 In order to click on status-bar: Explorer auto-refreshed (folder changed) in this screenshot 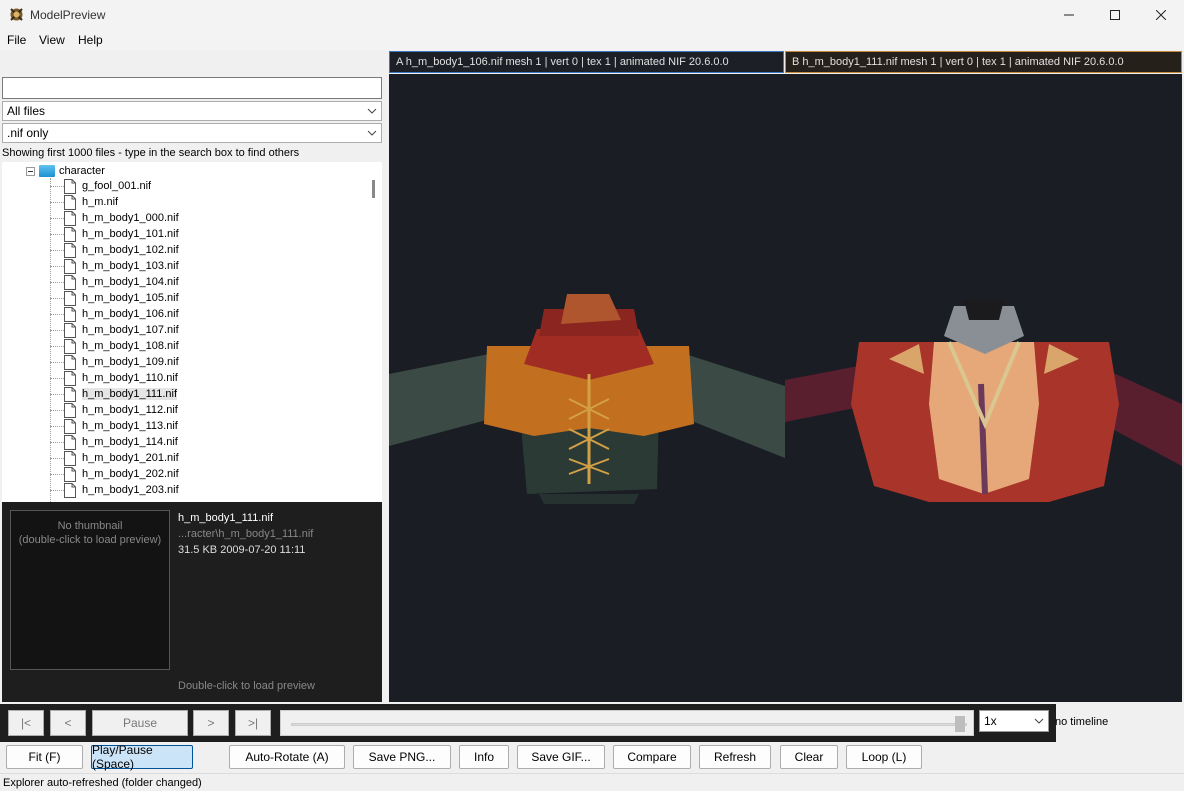, I will do `click(592, 782)`.